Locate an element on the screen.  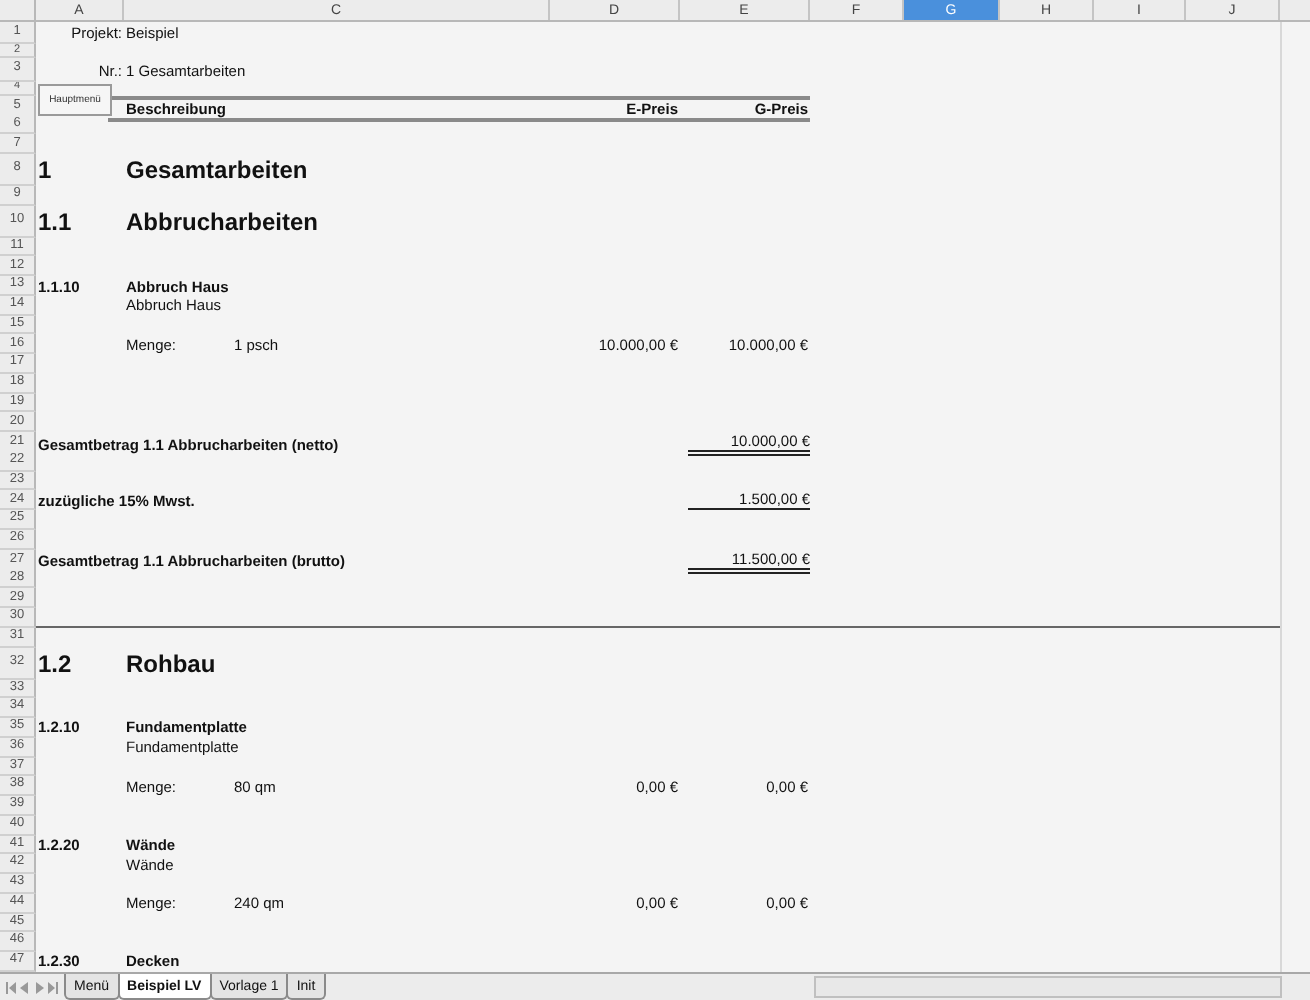
cell-text: 1 is located at coordinates (45, 170).